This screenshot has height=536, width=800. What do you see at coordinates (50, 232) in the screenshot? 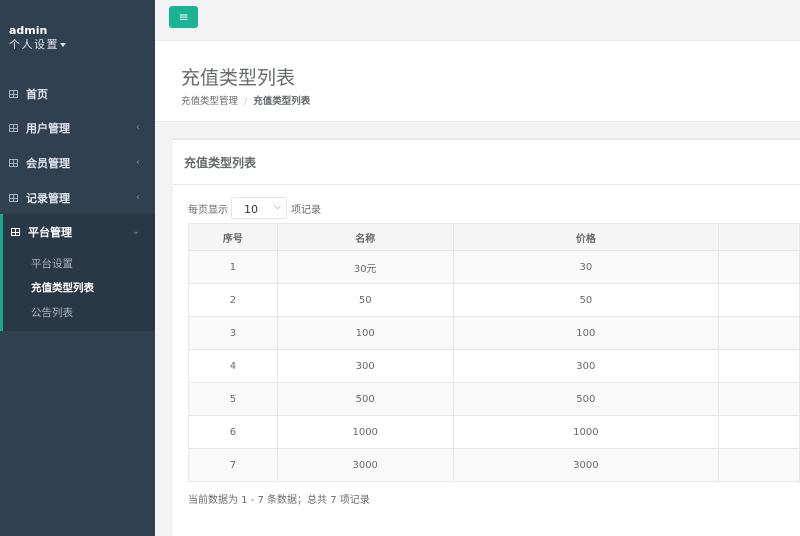
I see `nav-item-label: 平台管理` at bounding box center [50, 232].